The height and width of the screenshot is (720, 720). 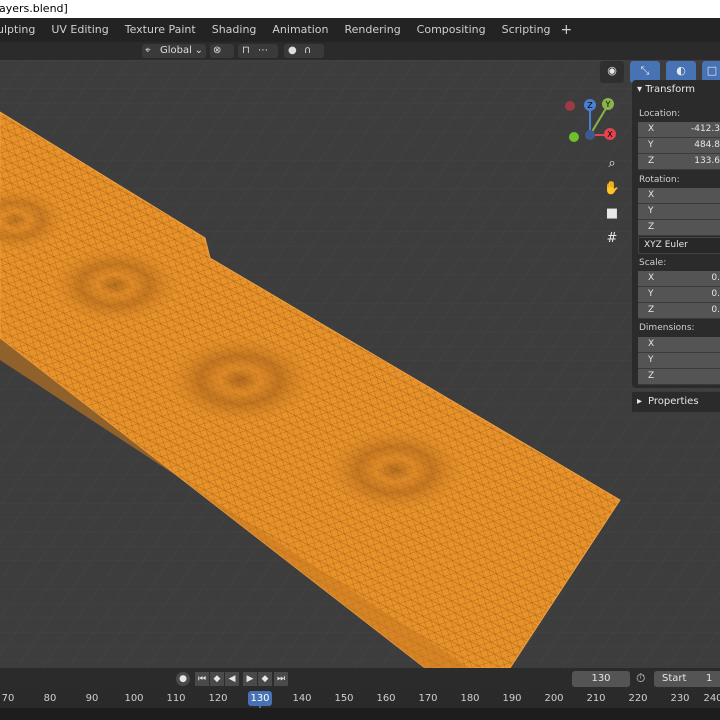 I want to click on frame-tick: 180, so click(x=470, y=698).